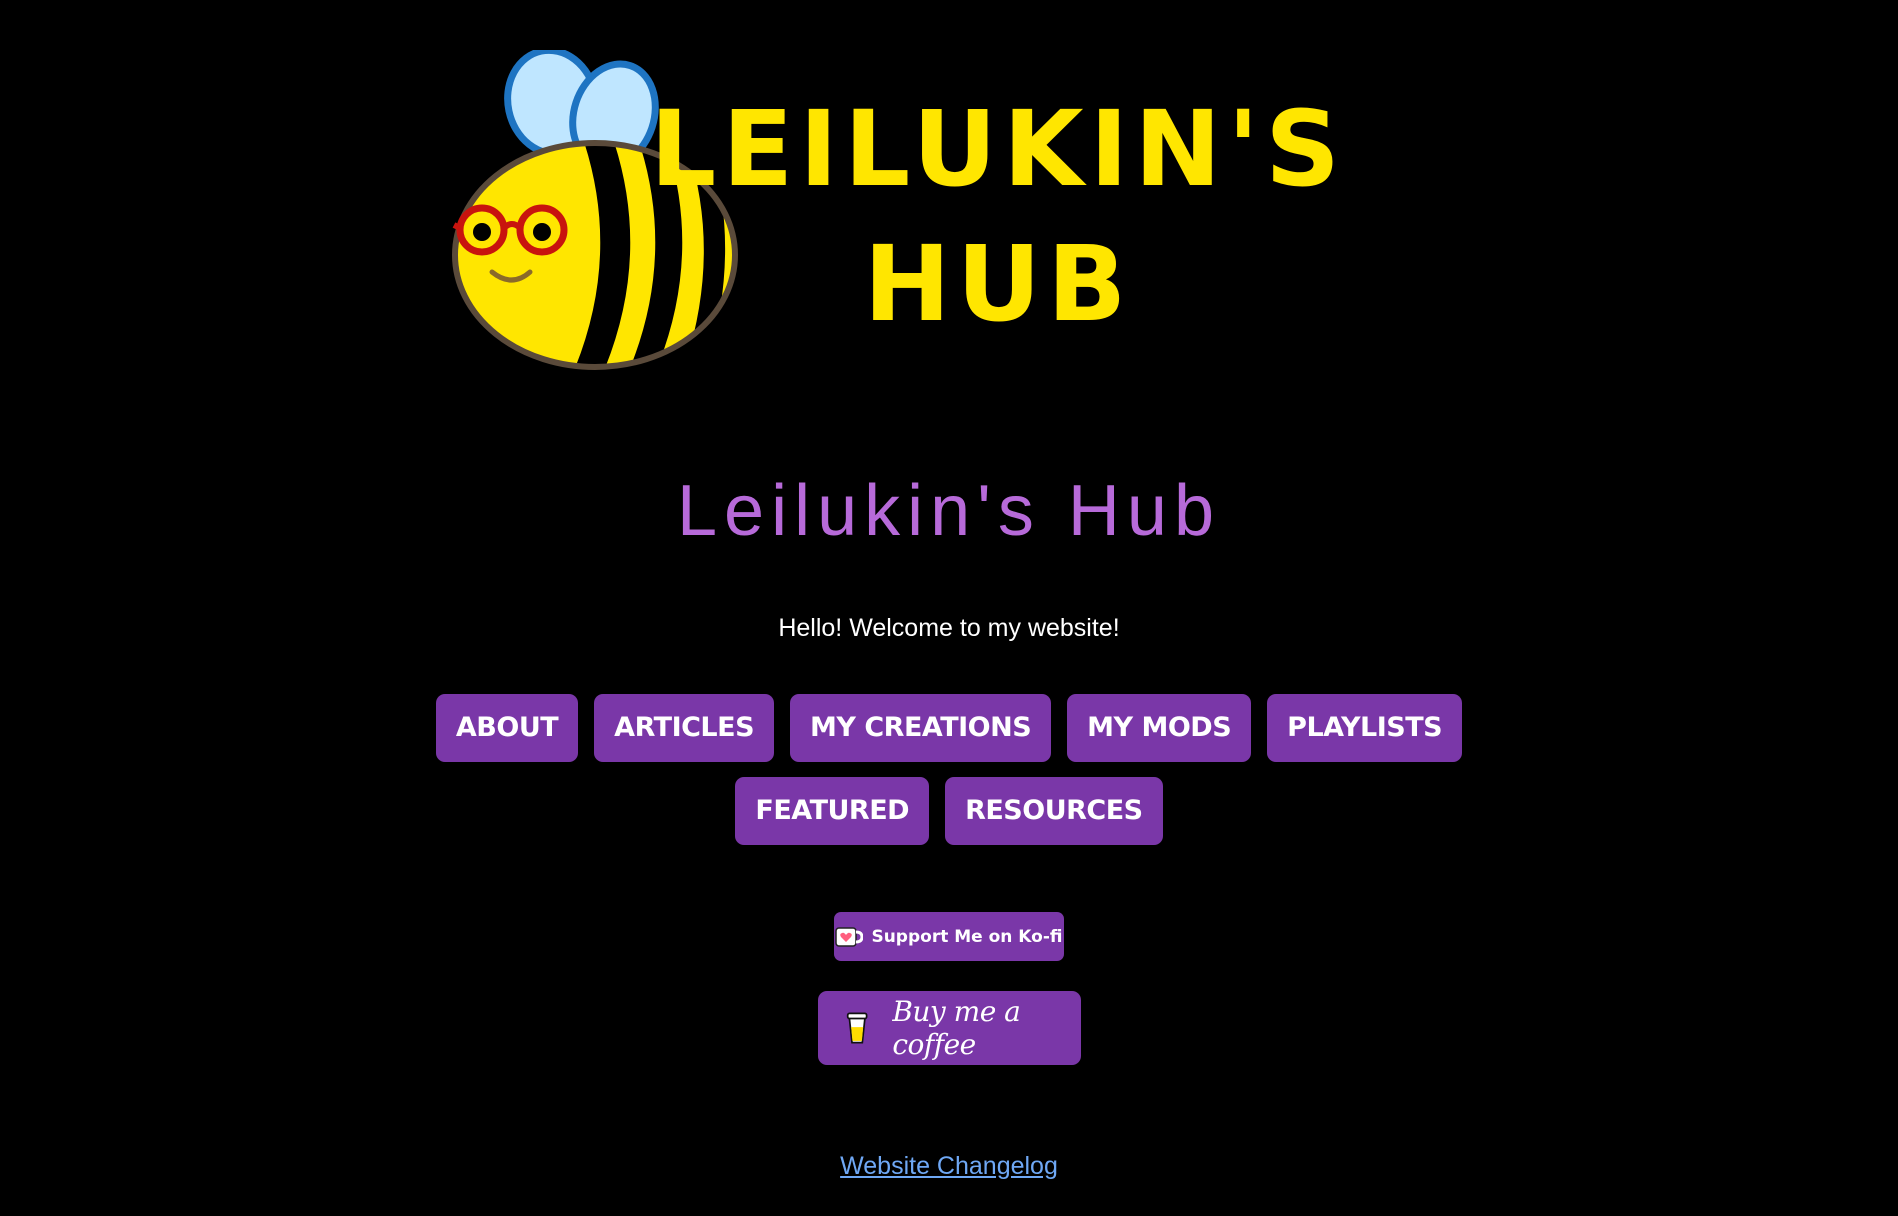 The width and height of the screenshot is (1898, 1216). What do you see at coordinates (507, 728) in the screenshot?
I see `nav-about-button: ABOUT` at bounding box center [507, 728].